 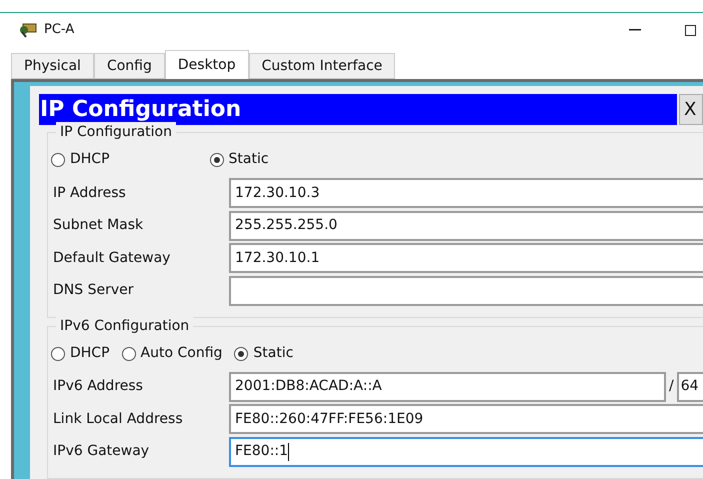 What do you see at coordinates (89, 193) in the screenshot?
I see `field-label: IP Address` at bounding box center [89, 193].